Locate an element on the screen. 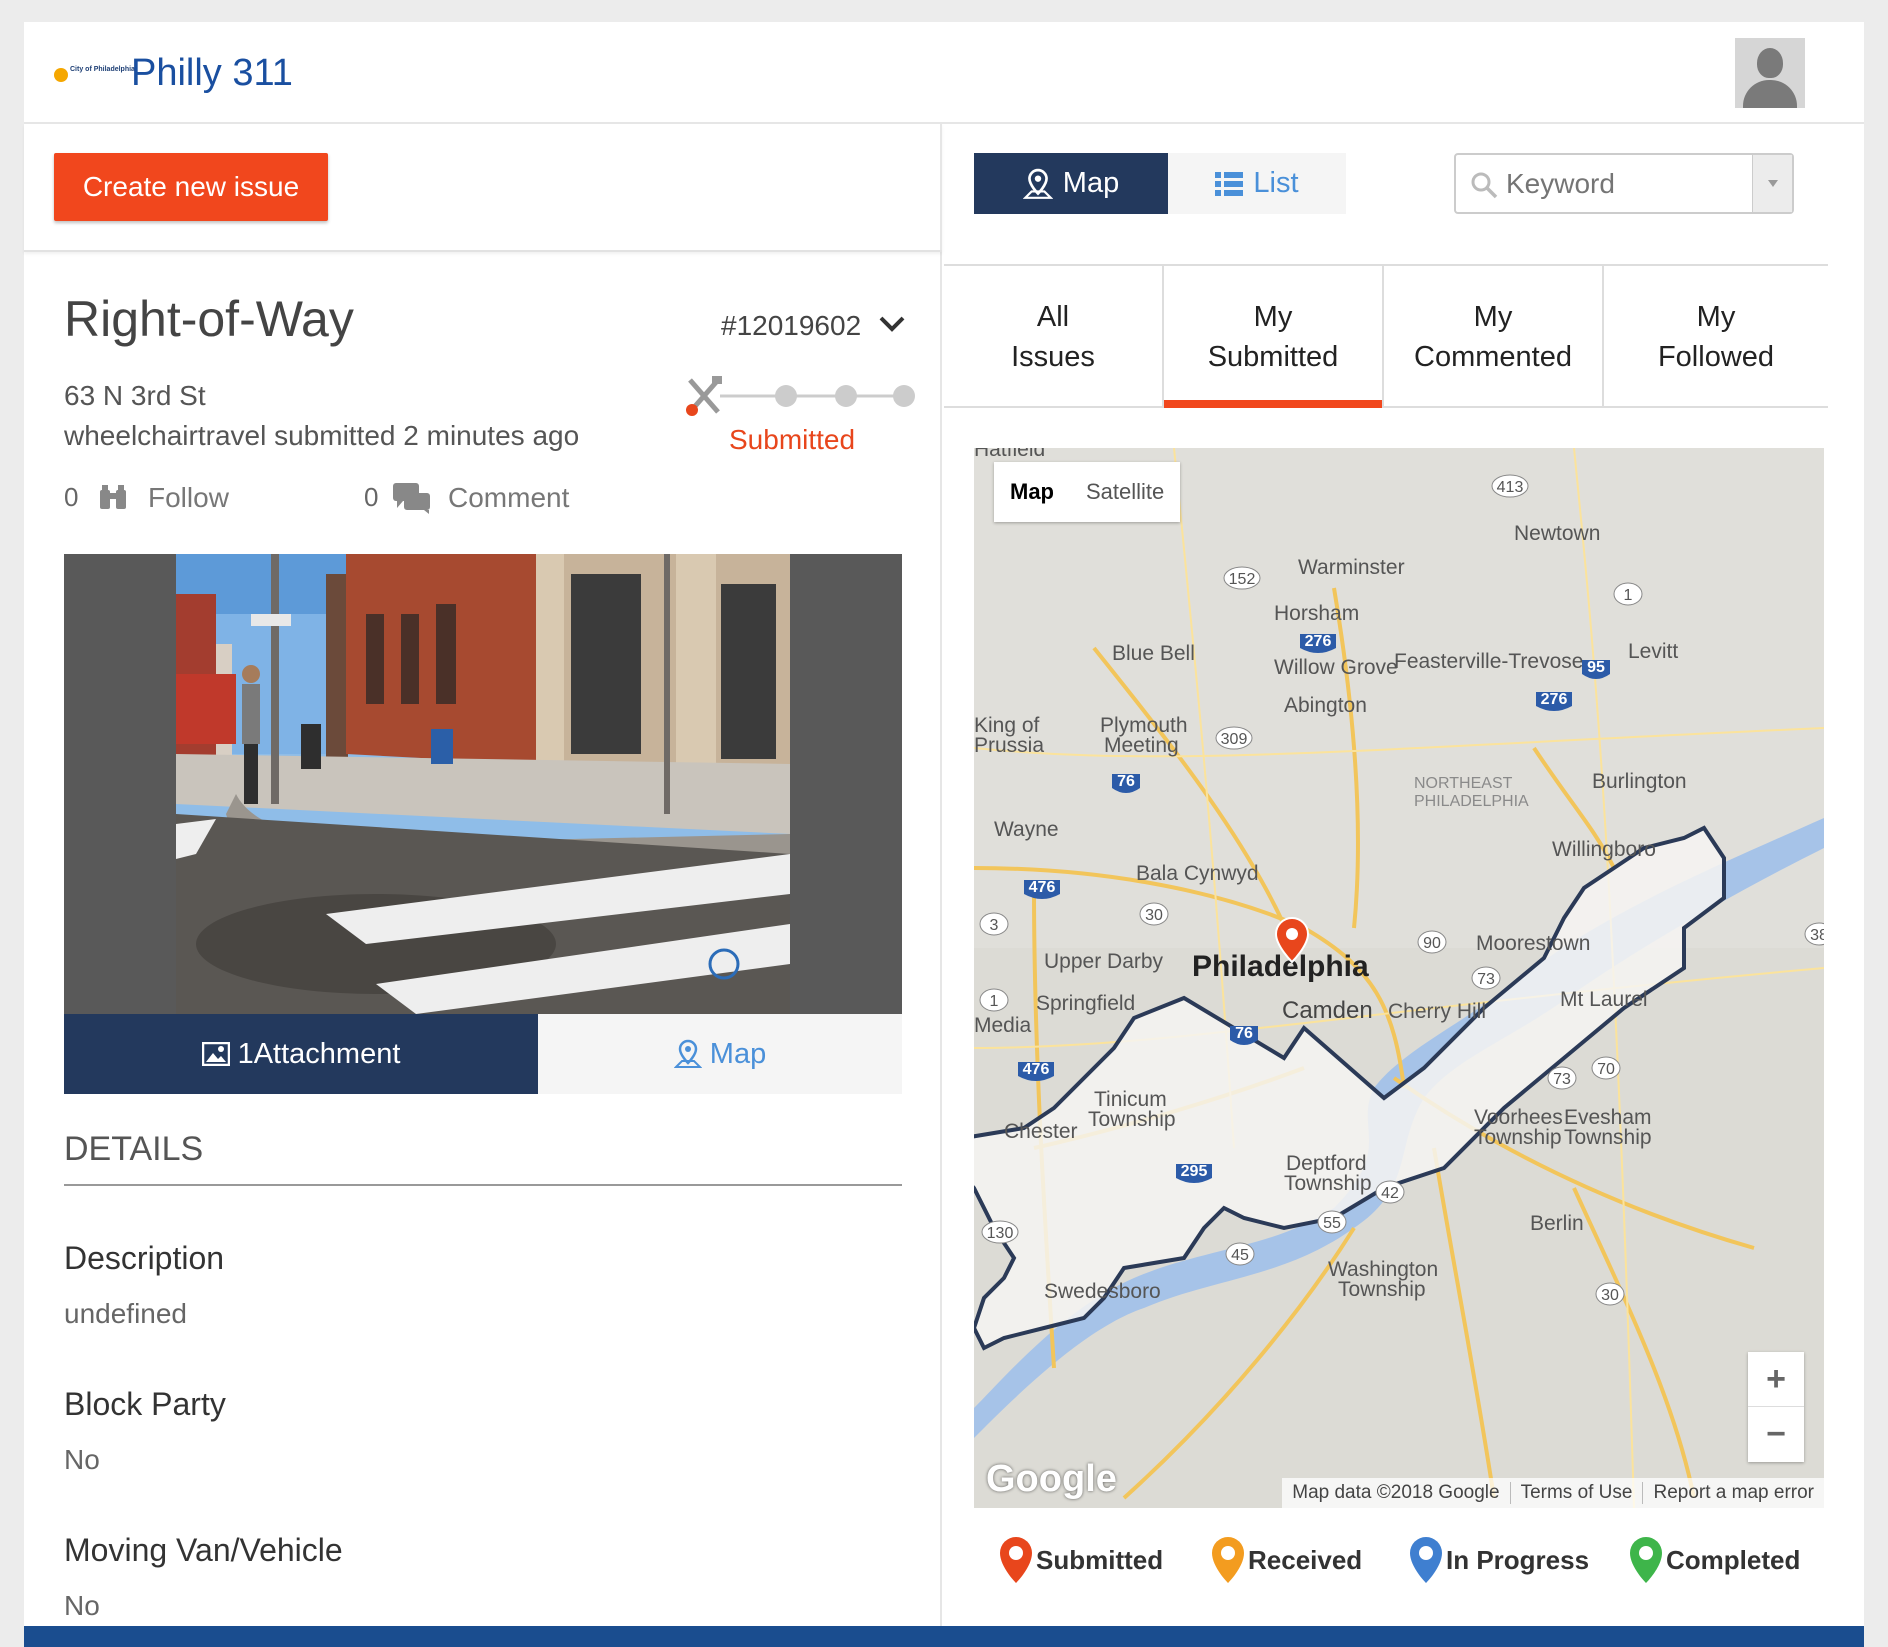 The height and width of the screenshot is (1647, 1888). svg-text: Swedesboro is located at coordinates (1102, 1291).